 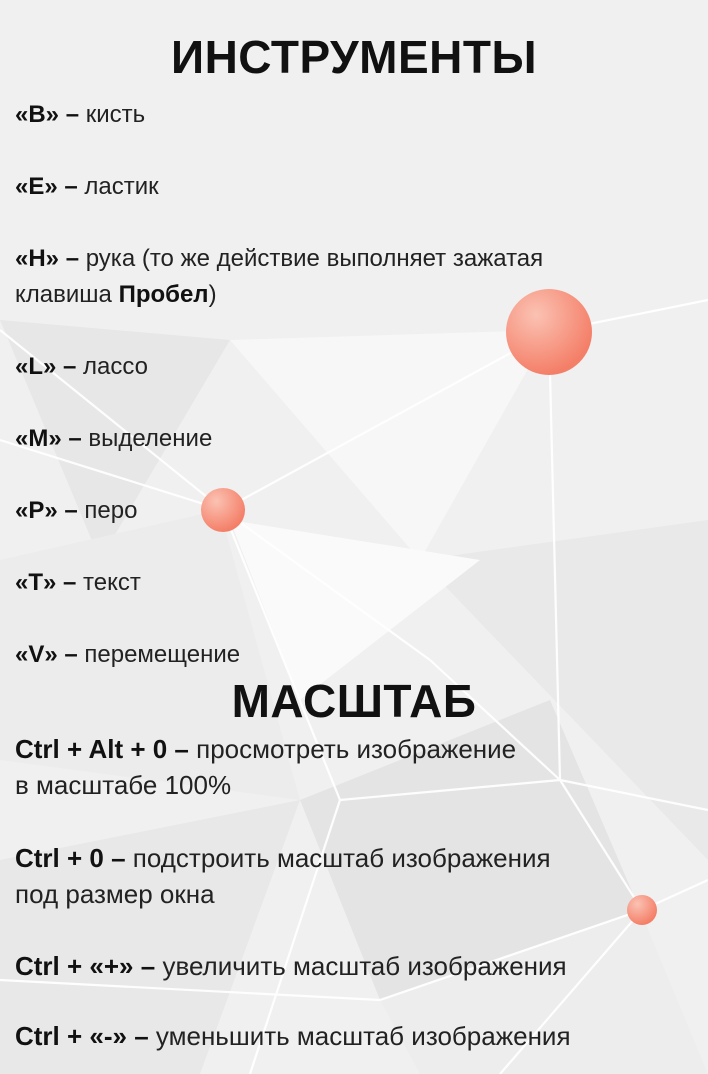 What do you see at coordinates (121, 186) in the screenshot?
I see `shortcut-desc: ластик` at bounding box center [121, 186].